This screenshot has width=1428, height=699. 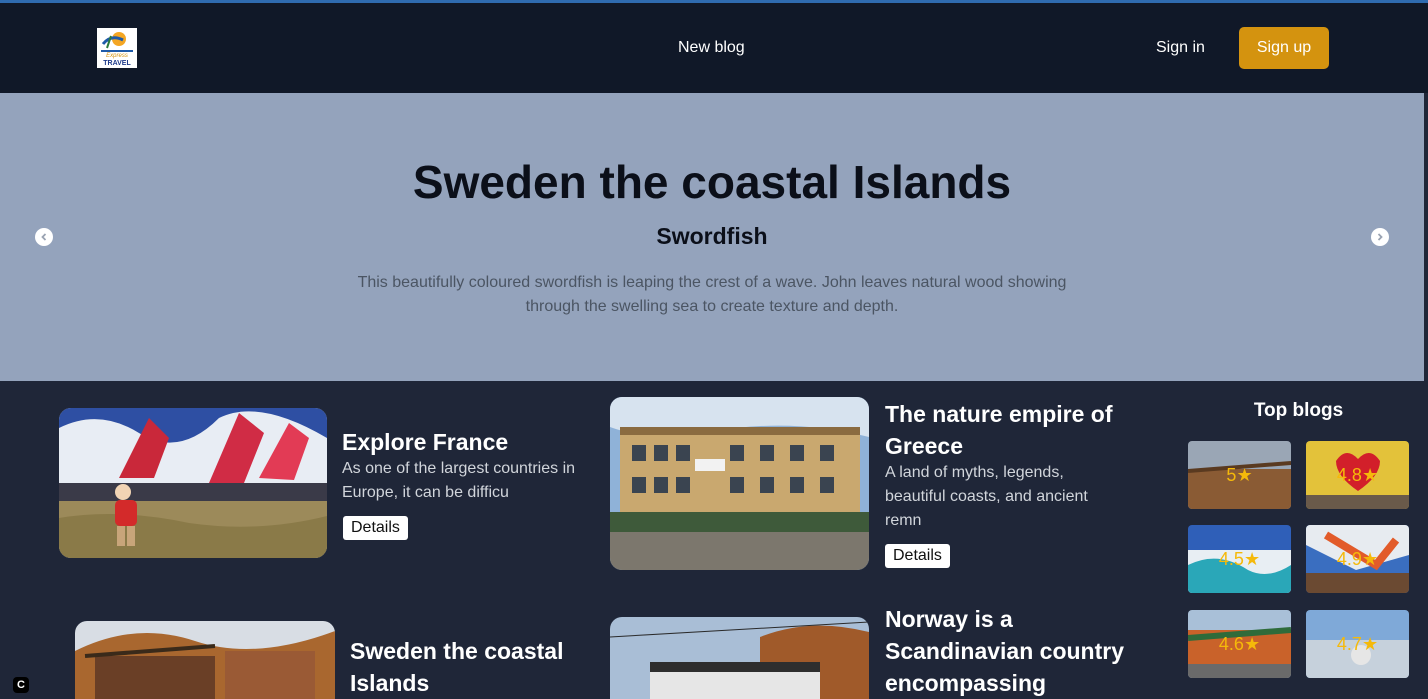 I want to click on top-blog-thumbnail: 4.8 ★, so click(x=1357, y=475).